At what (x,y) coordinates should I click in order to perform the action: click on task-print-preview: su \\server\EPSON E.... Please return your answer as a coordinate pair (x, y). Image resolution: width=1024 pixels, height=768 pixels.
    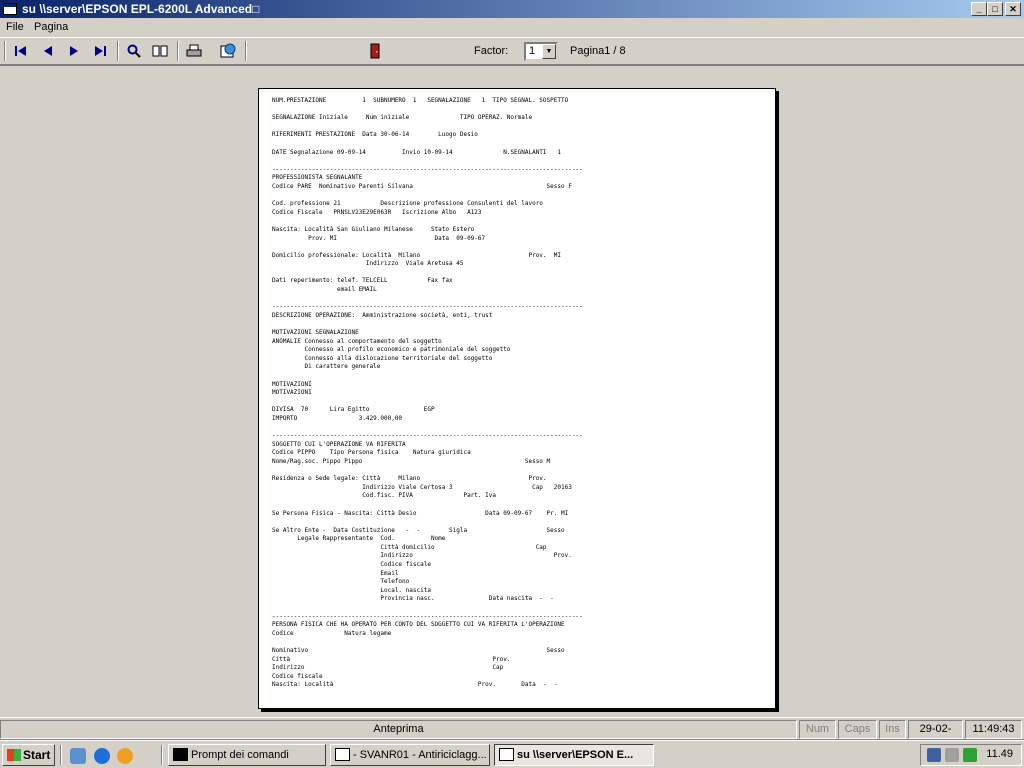
    Looking at the image, I should click on (574, 755).